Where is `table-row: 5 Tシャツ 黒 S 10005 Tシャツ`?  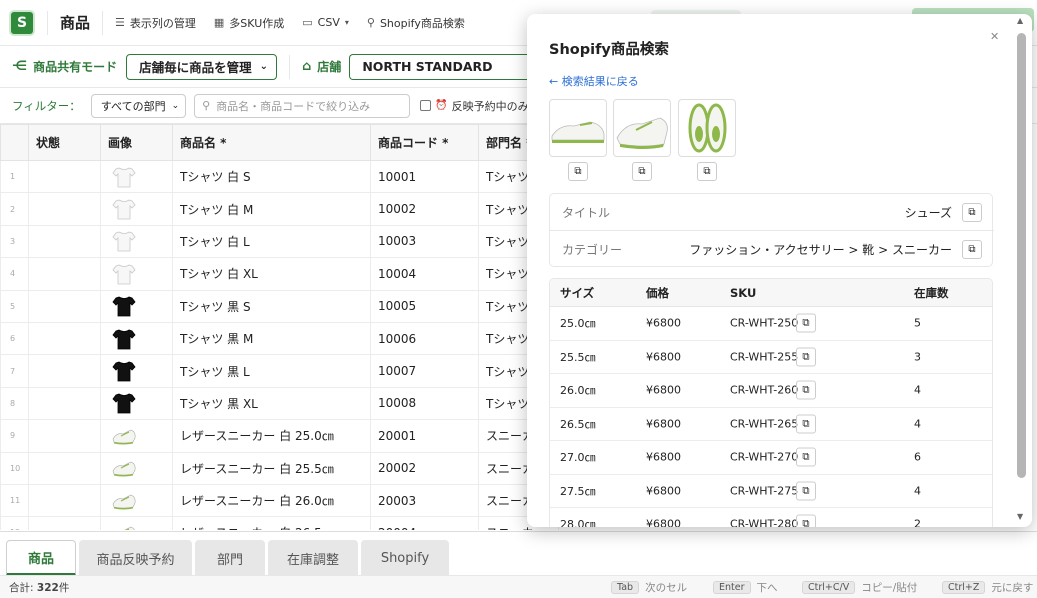 table-row: 5 Tシャツ 黒 S 10005 Tシャツ is located at coordinates (279, 306).